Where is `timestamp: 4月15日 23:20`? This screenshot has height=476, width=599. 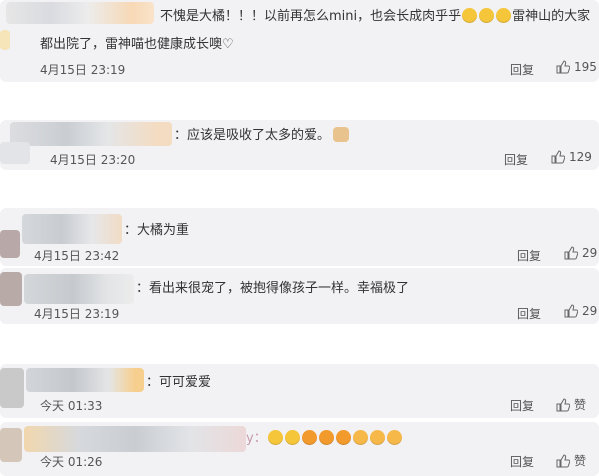 timestamp: 4月15日 23:20 is located at coordinates (93, 160).